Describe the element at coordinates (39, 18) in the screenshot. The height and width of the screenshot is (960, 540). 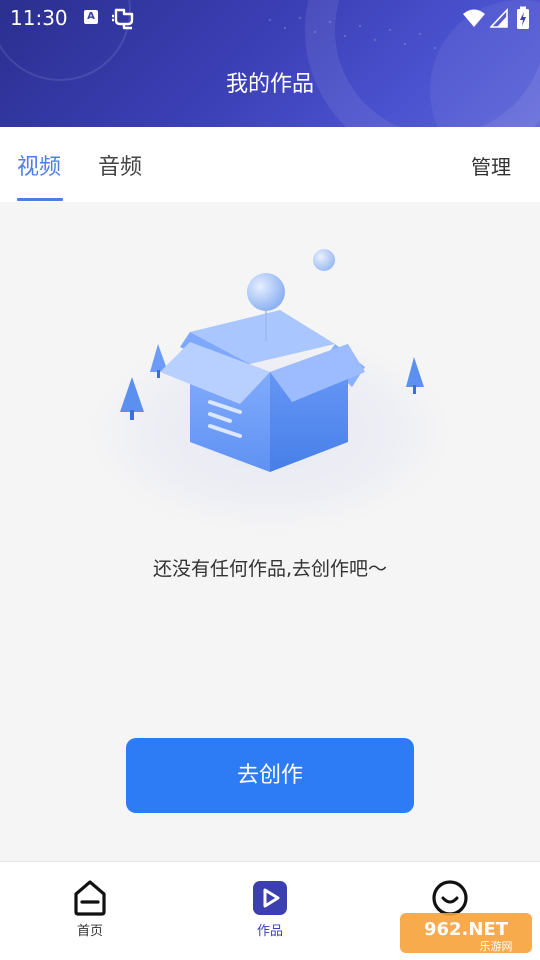
I see `status-time: 11:30` at that location.